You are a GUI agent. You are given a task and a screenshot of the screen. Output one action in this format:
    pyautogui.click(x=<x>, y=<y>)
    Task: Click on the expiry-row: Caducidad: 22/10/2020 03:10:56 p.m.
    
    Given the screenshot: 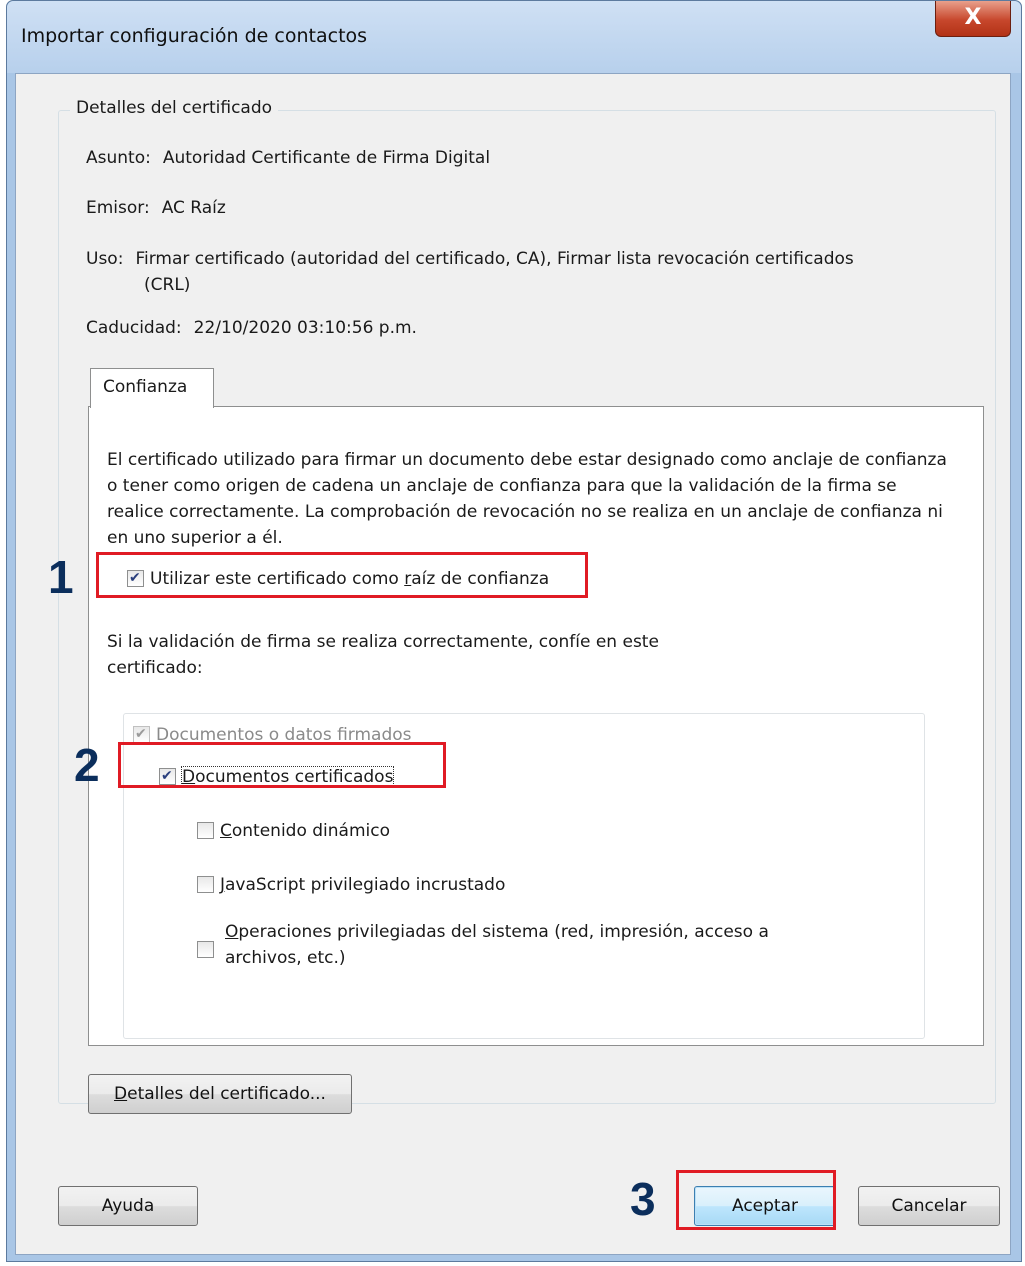 What is the action you would take?
    pyautogui.click(x=251, y=328)
    